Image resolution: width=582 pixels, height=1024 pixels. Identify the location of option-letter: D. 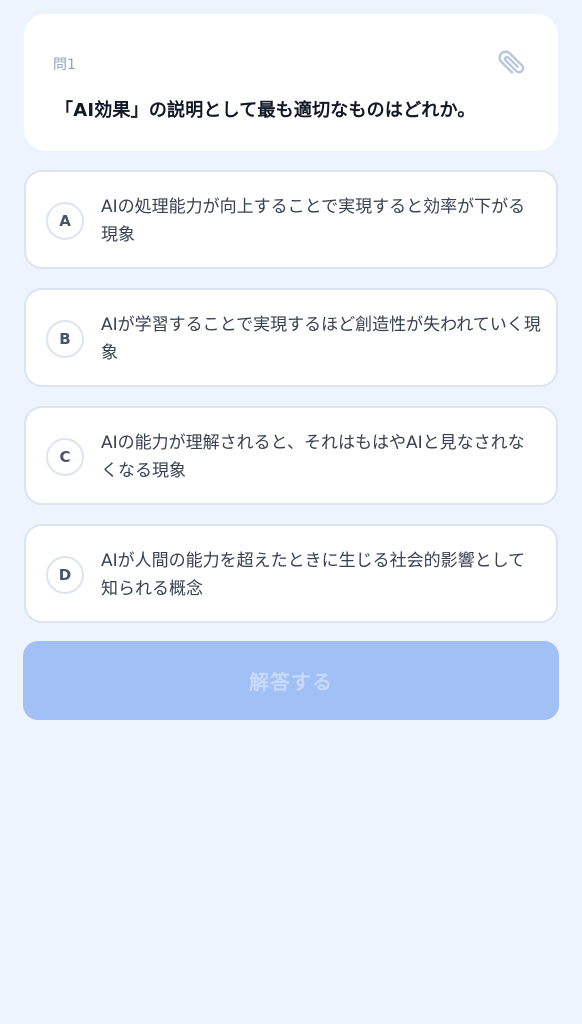
(65, 575).